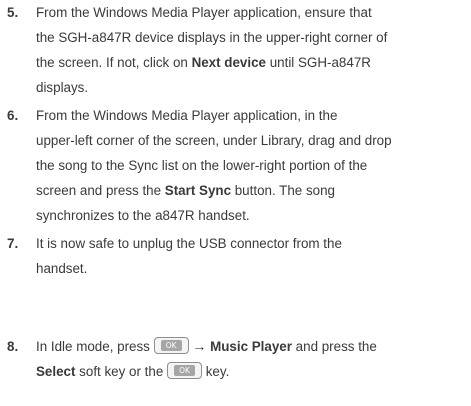  What do you see at coordinates (199, 346) in the screenshot?
I see `right-arrow-icon: →` at bounding box center [199, 346].